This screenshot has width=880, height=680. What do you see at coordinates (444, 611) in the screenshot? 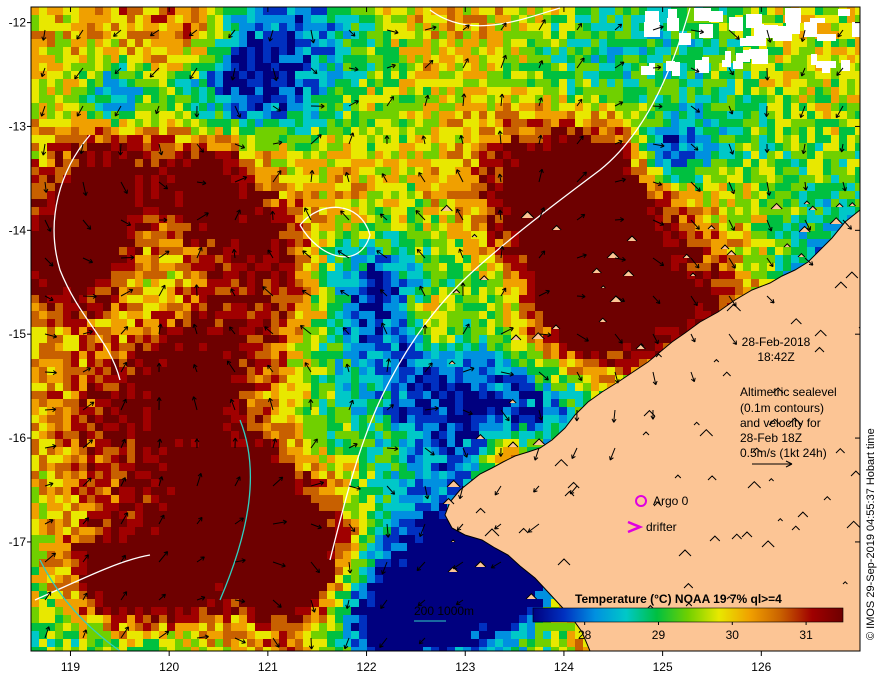
I see `depth-contour-scale-label: 200 1000m` at bounding box center [444, 611].